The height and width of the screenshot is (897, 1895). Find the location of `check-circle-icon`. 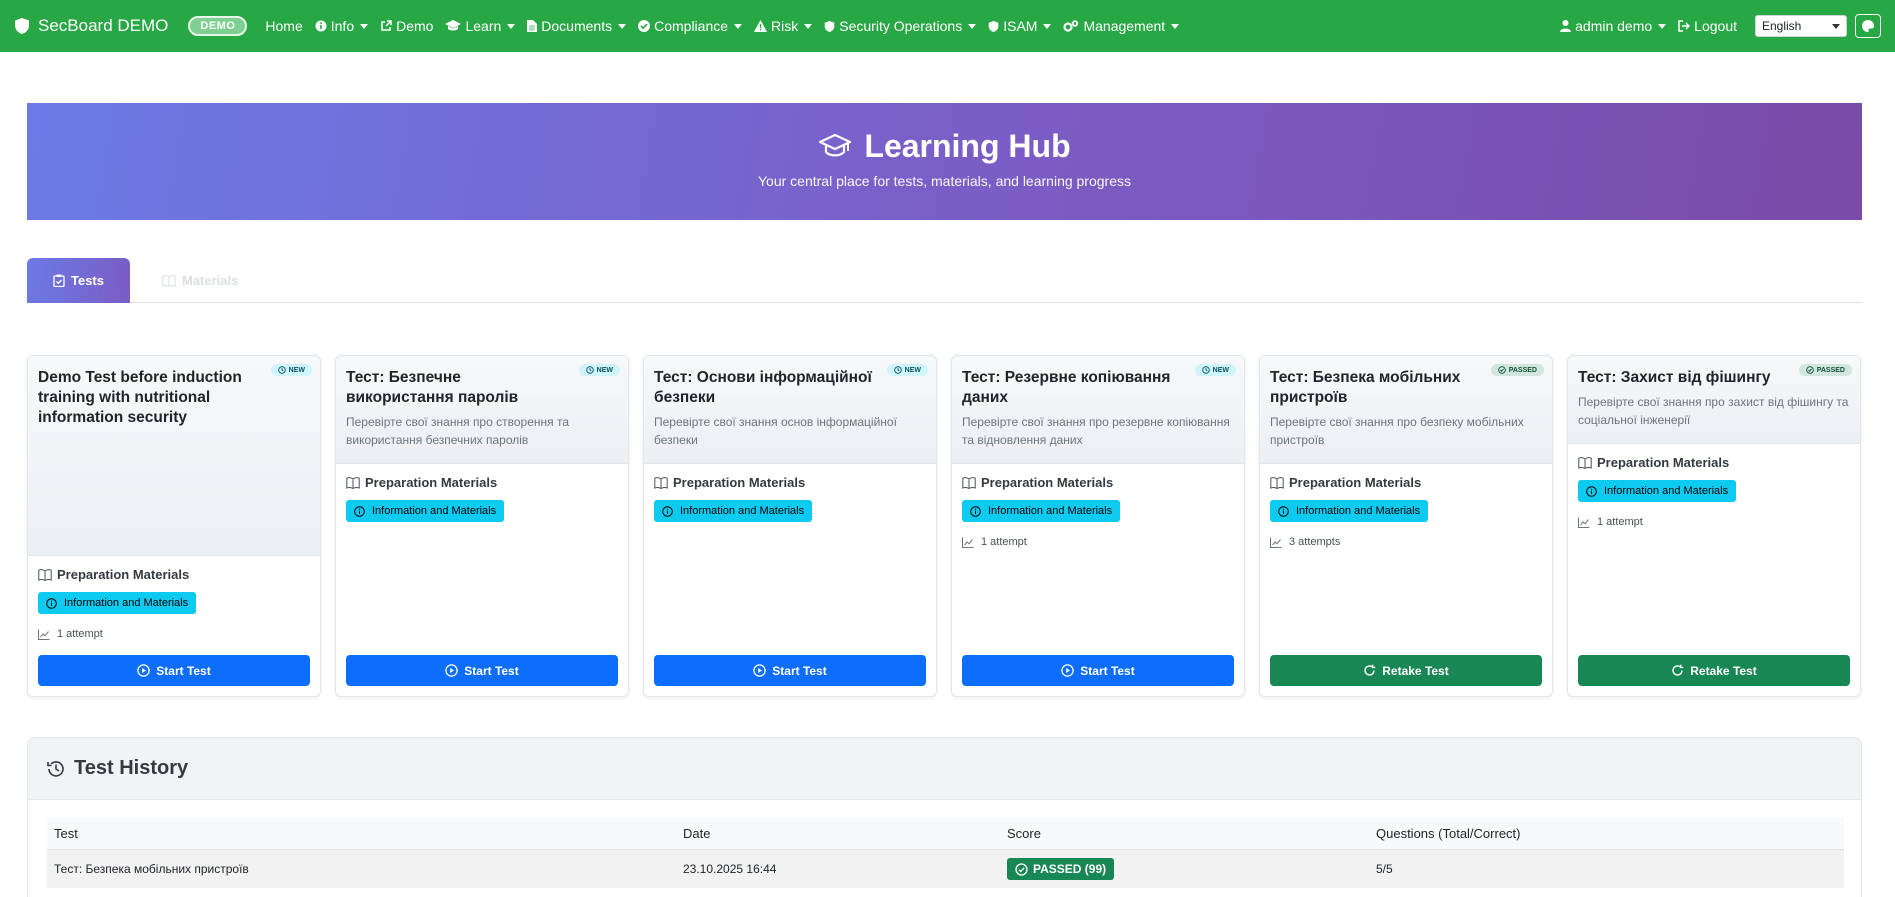

check-circle-icon is located at coordinates (1809, 370).